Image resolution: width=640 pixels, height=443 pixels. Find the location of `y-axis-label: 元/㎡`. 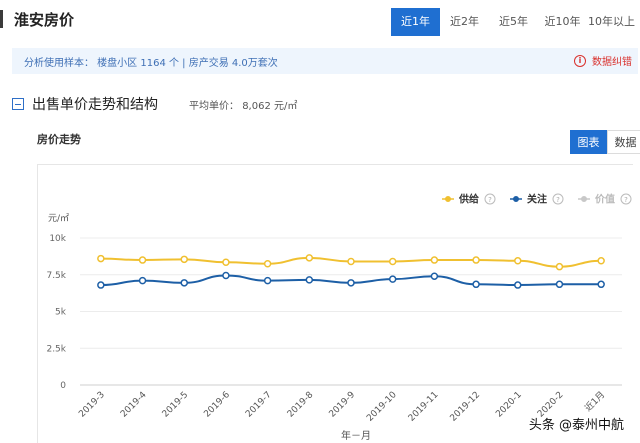

y-axis-label: 元/㎡ is located at coordinates (58, 218).